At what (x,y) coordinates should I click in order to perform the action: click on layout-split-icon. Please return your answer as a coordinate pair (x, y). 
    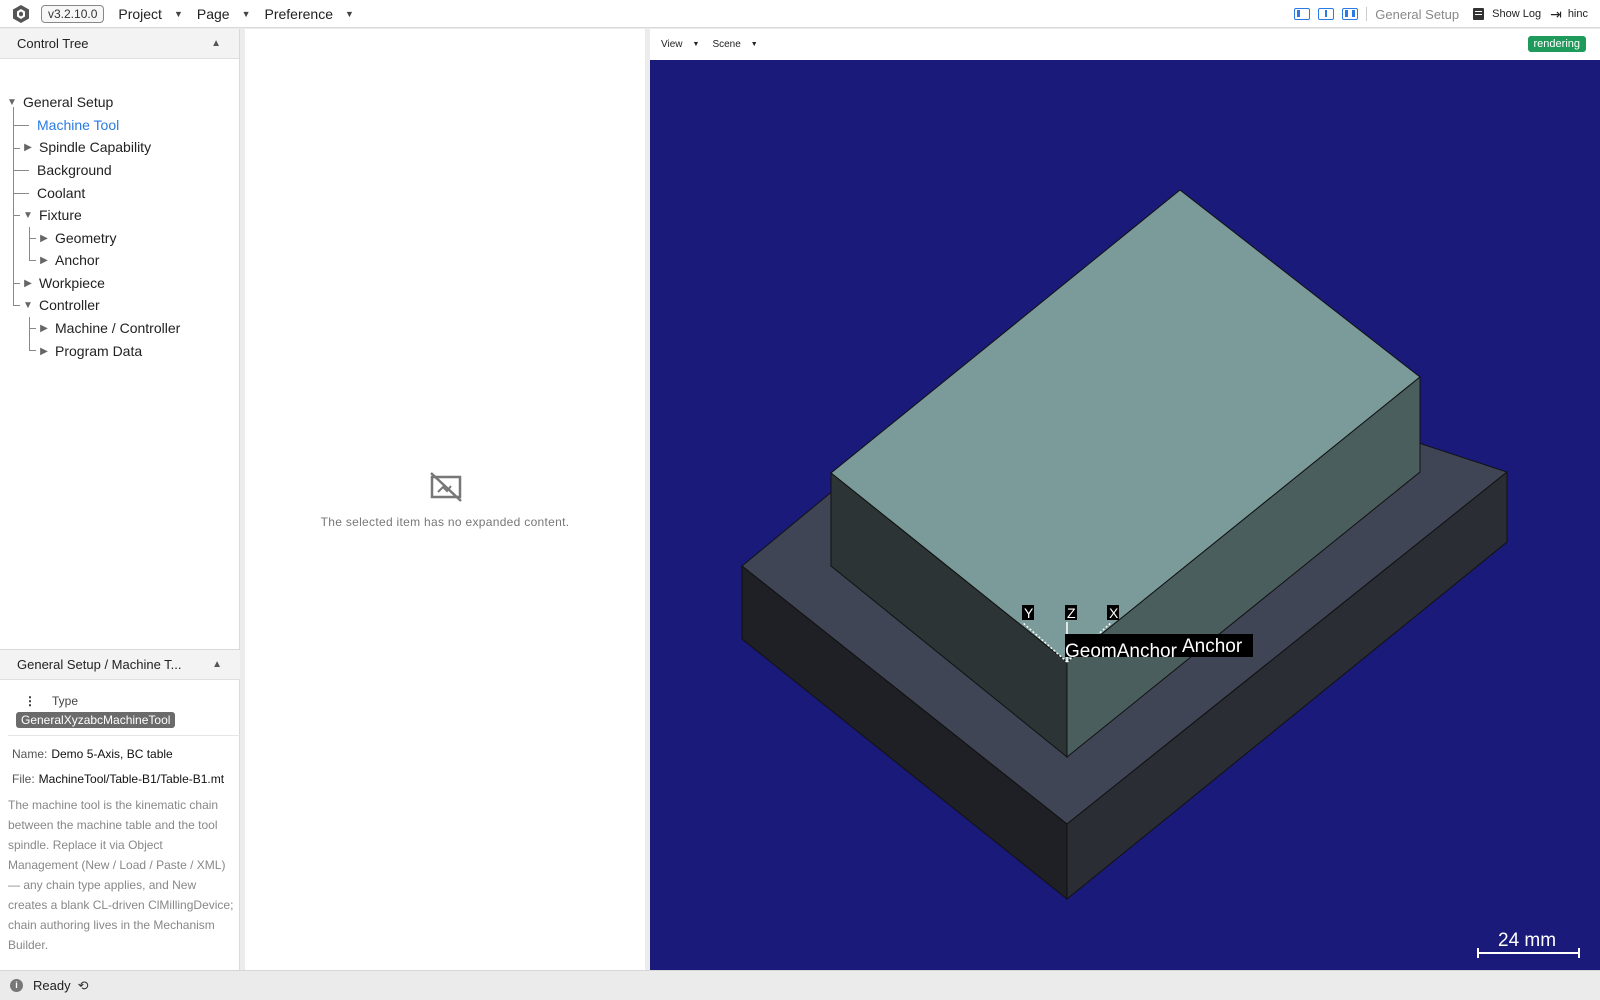
    Looking at the image, I should click on (1326, 14).